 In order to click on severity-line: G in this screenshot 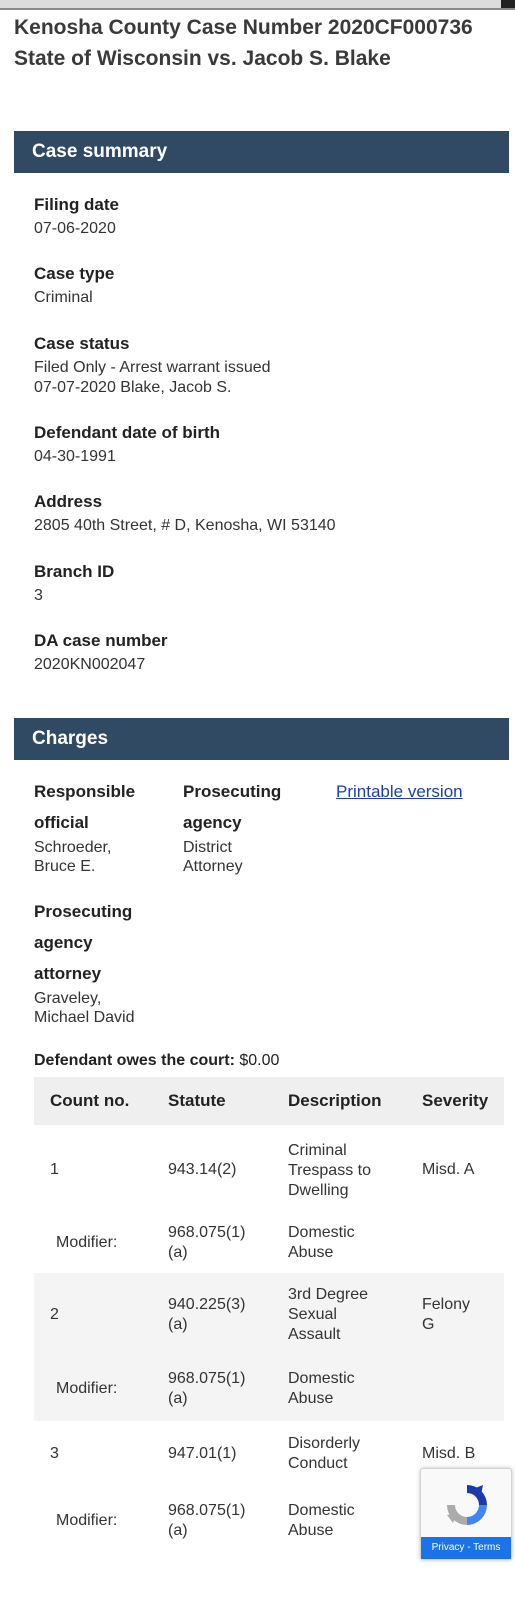, I will do `click(428, 1324)`.